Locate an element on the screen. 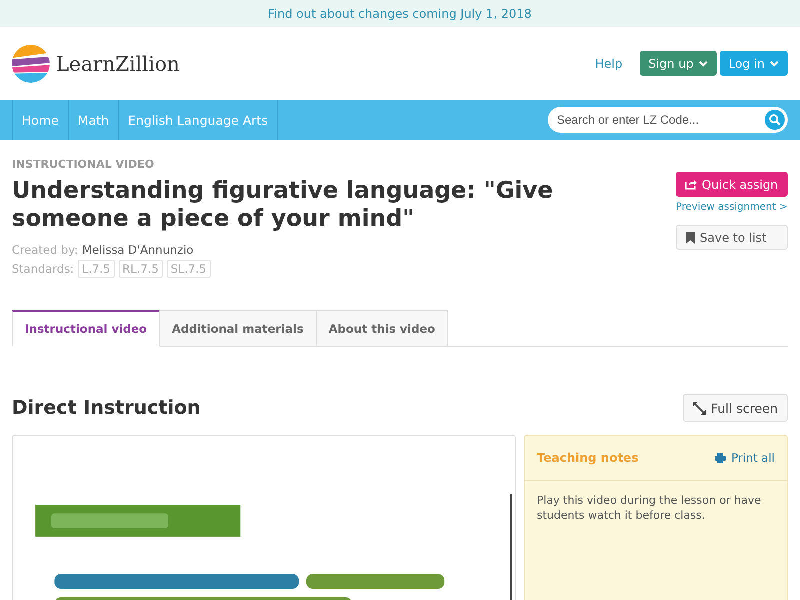 This screenshot has width=800, height=600. tab: About this video is located at coordinates (382, 328).